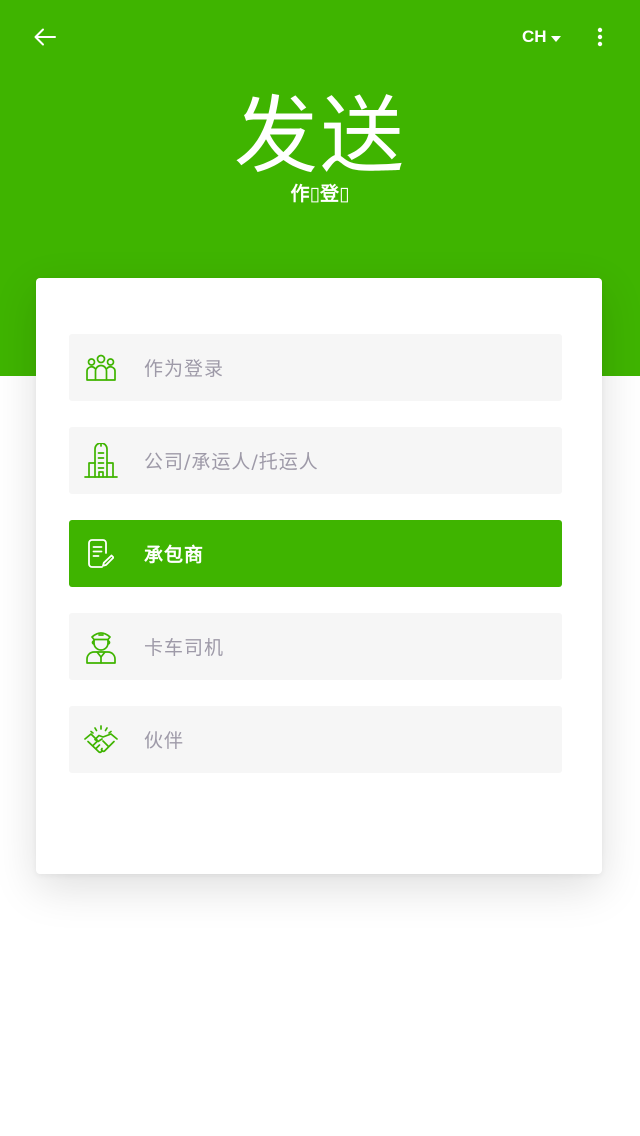 The height and width of the screenshot is (1136, 640). What do you see at coordinates (555, 37) in the screenshot?
I see `caret-down-icon` at bounding box center [555, 37].